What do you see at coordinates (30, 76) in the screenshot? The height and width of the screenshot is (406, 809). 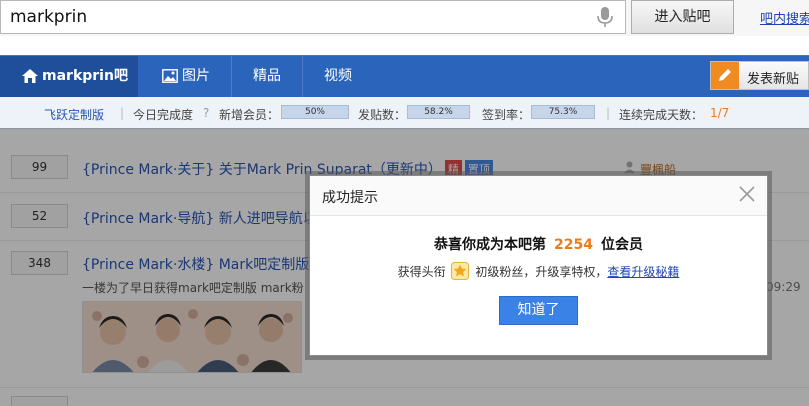 I see `home-icon` at bounding box center [30, 76].